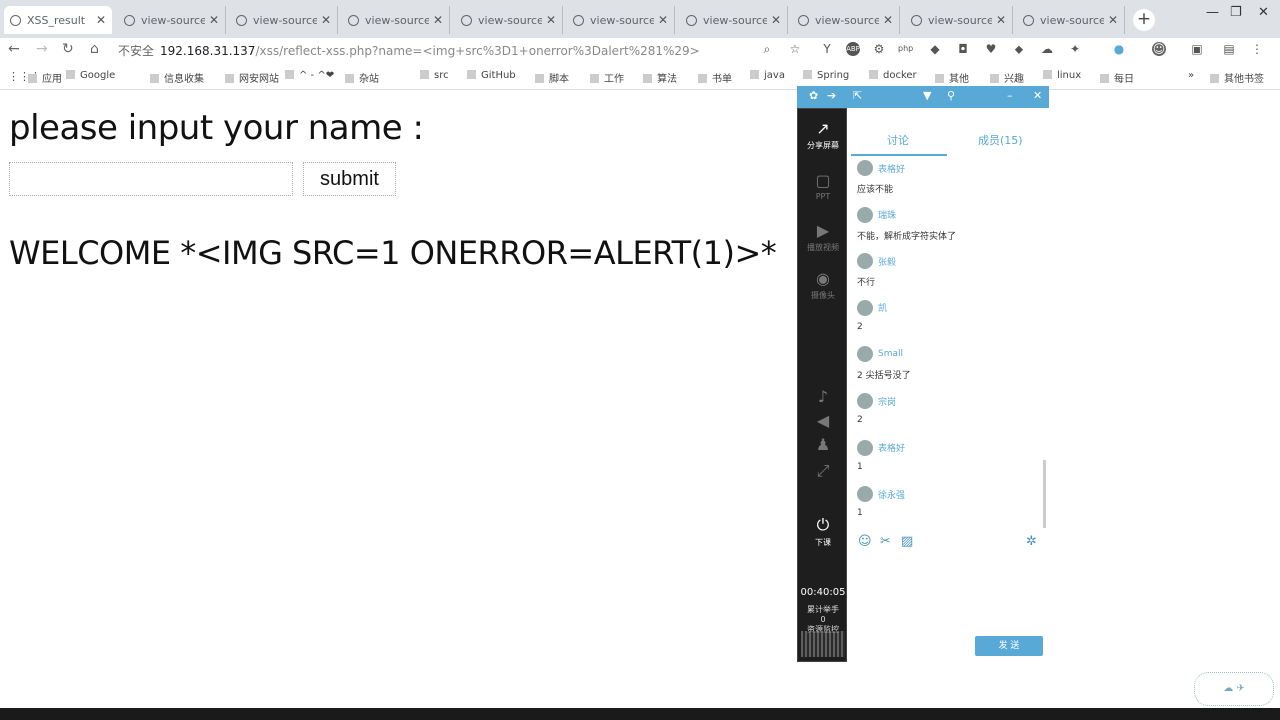  I want to click on extension-icon: Y, so click(827, 49).